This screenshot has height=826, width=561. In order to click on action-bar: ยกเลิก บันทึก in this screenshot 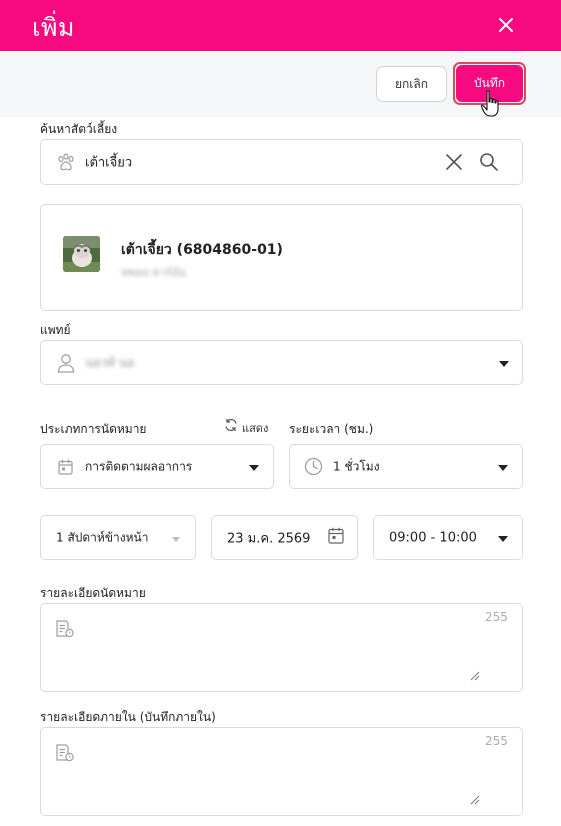, I will do `click(280, 84)`.